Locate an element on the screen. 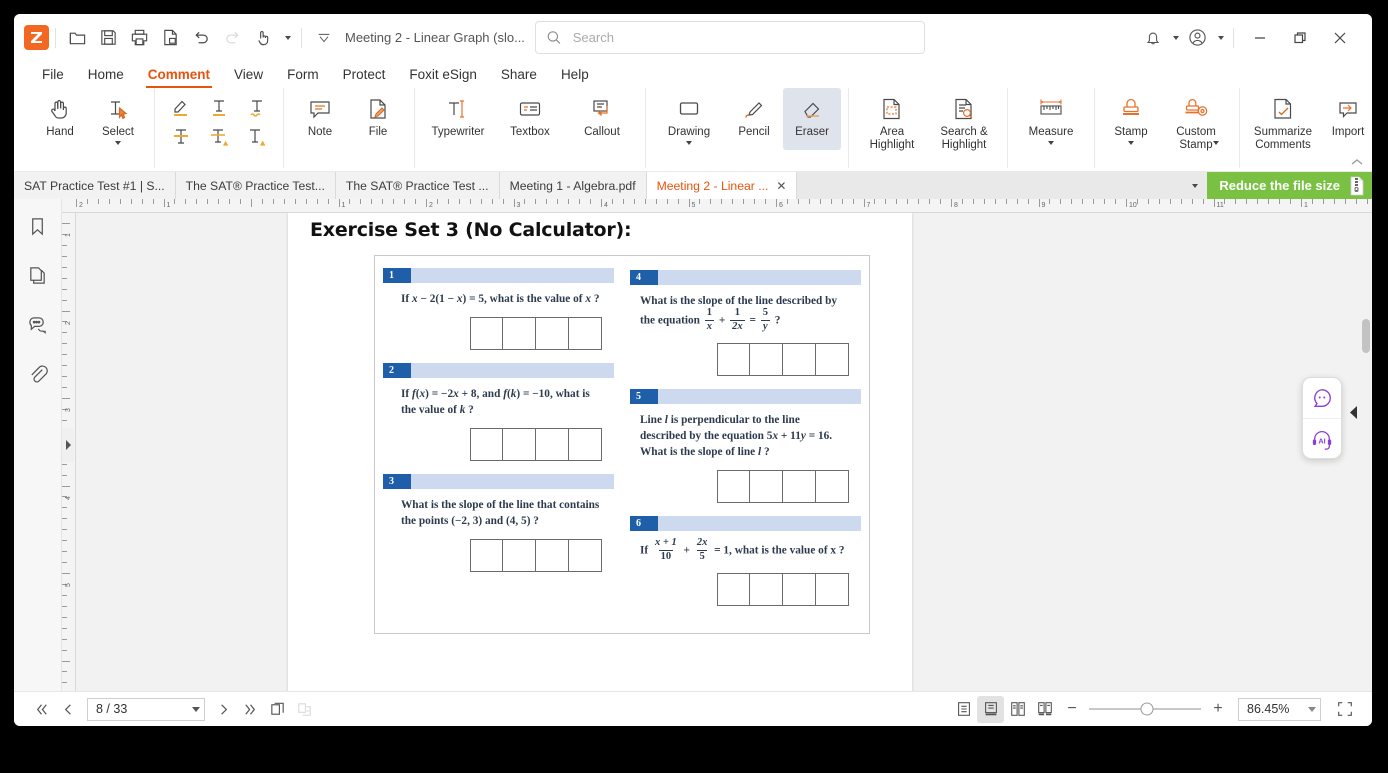 The width and height of the screenshot is (1388, 773). search-box is located at coordinates (729, 37).